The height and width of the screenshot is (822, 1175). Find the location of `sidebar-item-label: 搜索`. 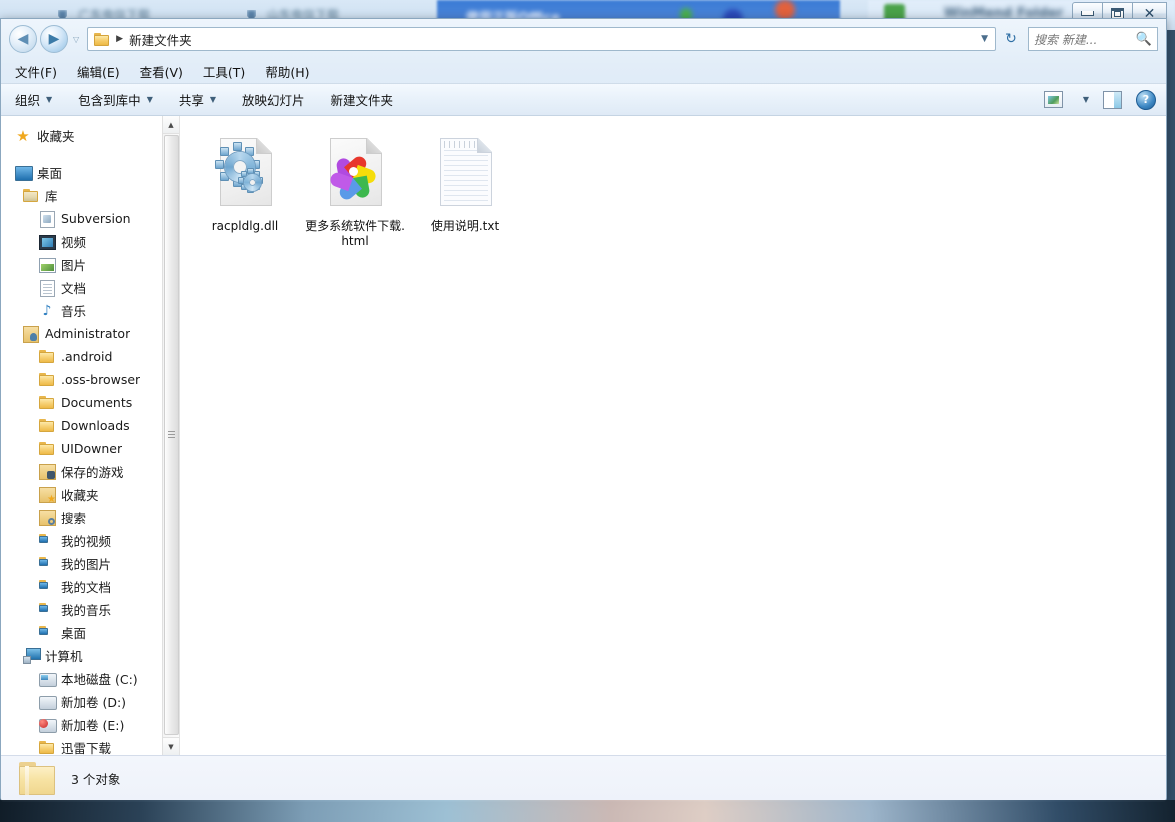

sidebar-item-label: 搜索 is located at coordinates (74, 518).